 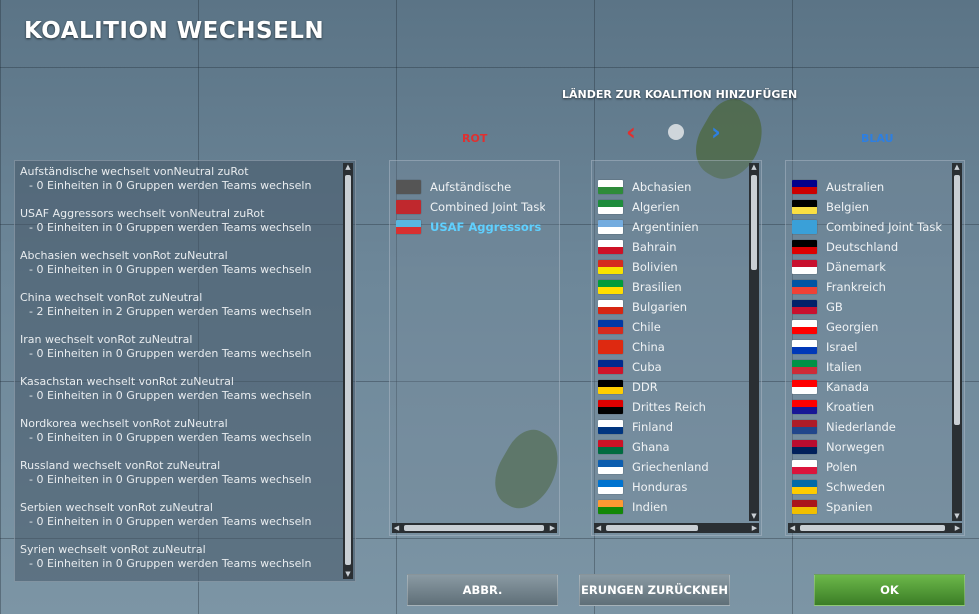 I want to click on blue-list-vscrollbar: ▲ ▼, so click(x=957, y=342).